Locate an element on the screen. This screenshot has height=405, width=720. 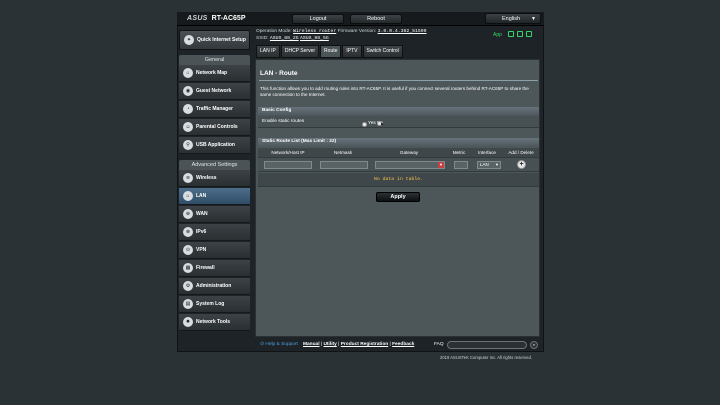
utility-link: Utility is located at coordinates (329, 344).